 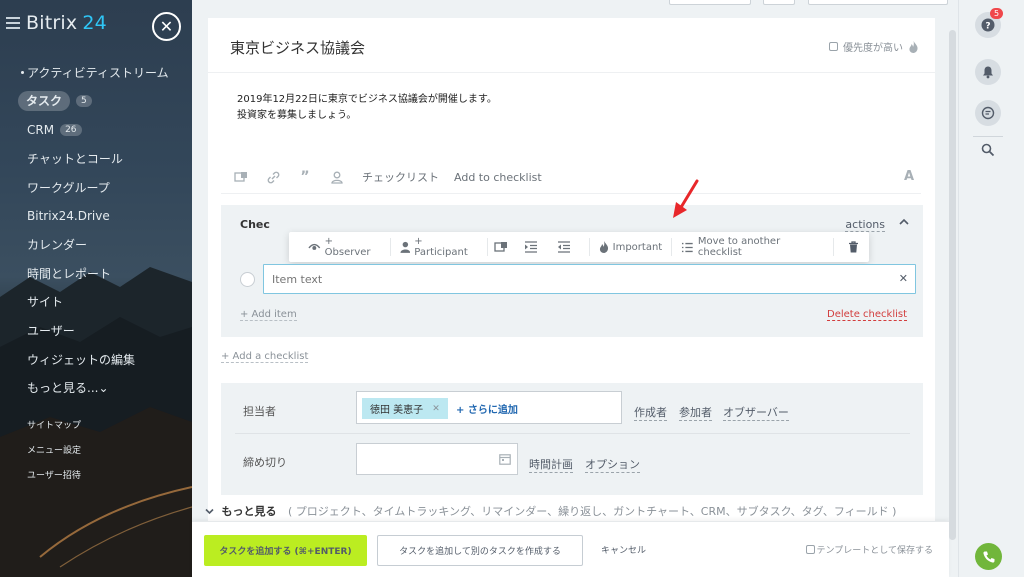 I want to click on add-participant-button: + Participant, so click(x=439, y=247).